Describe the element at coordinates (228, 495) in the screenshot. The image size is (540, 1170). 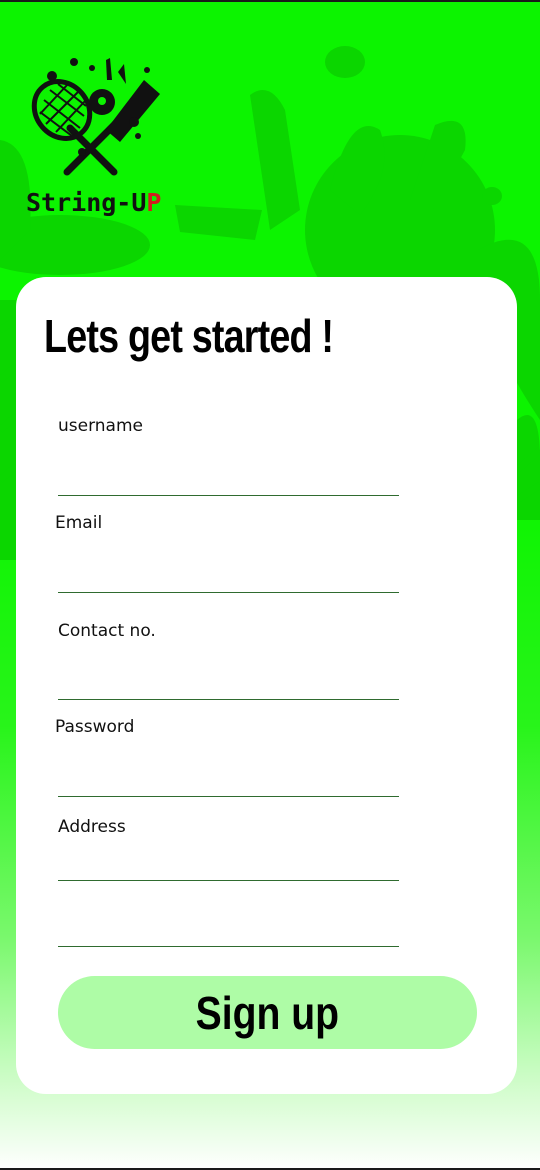
I see `username-input` at that location.